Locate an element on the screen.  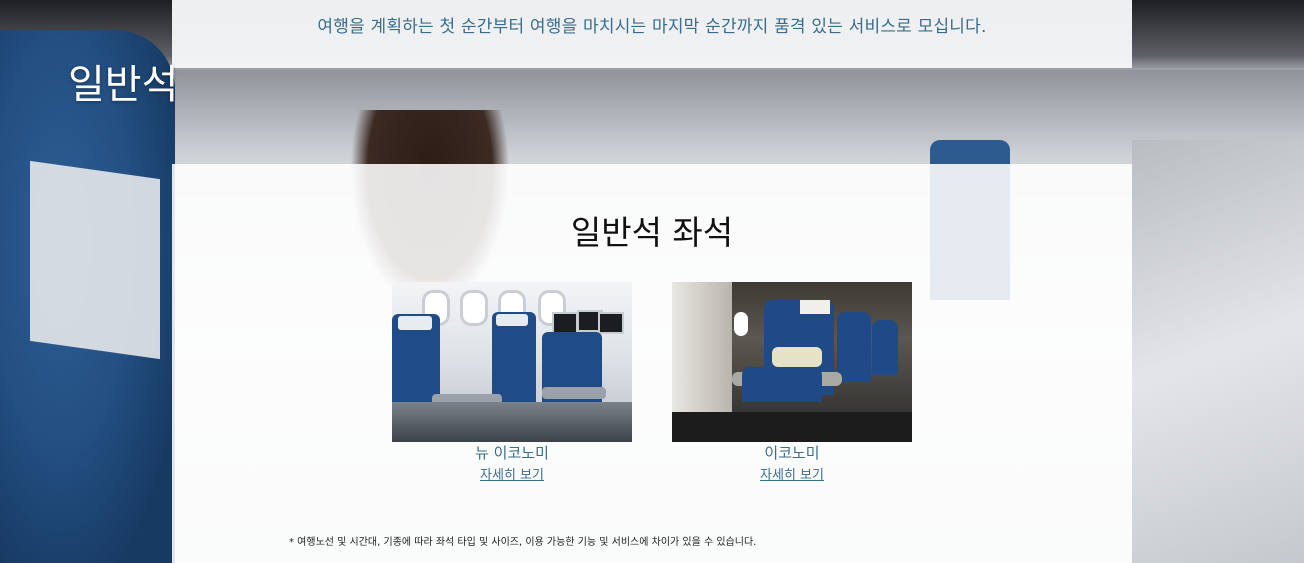
section-title: 일반석 좌석 is located at coordinates (652, 232).